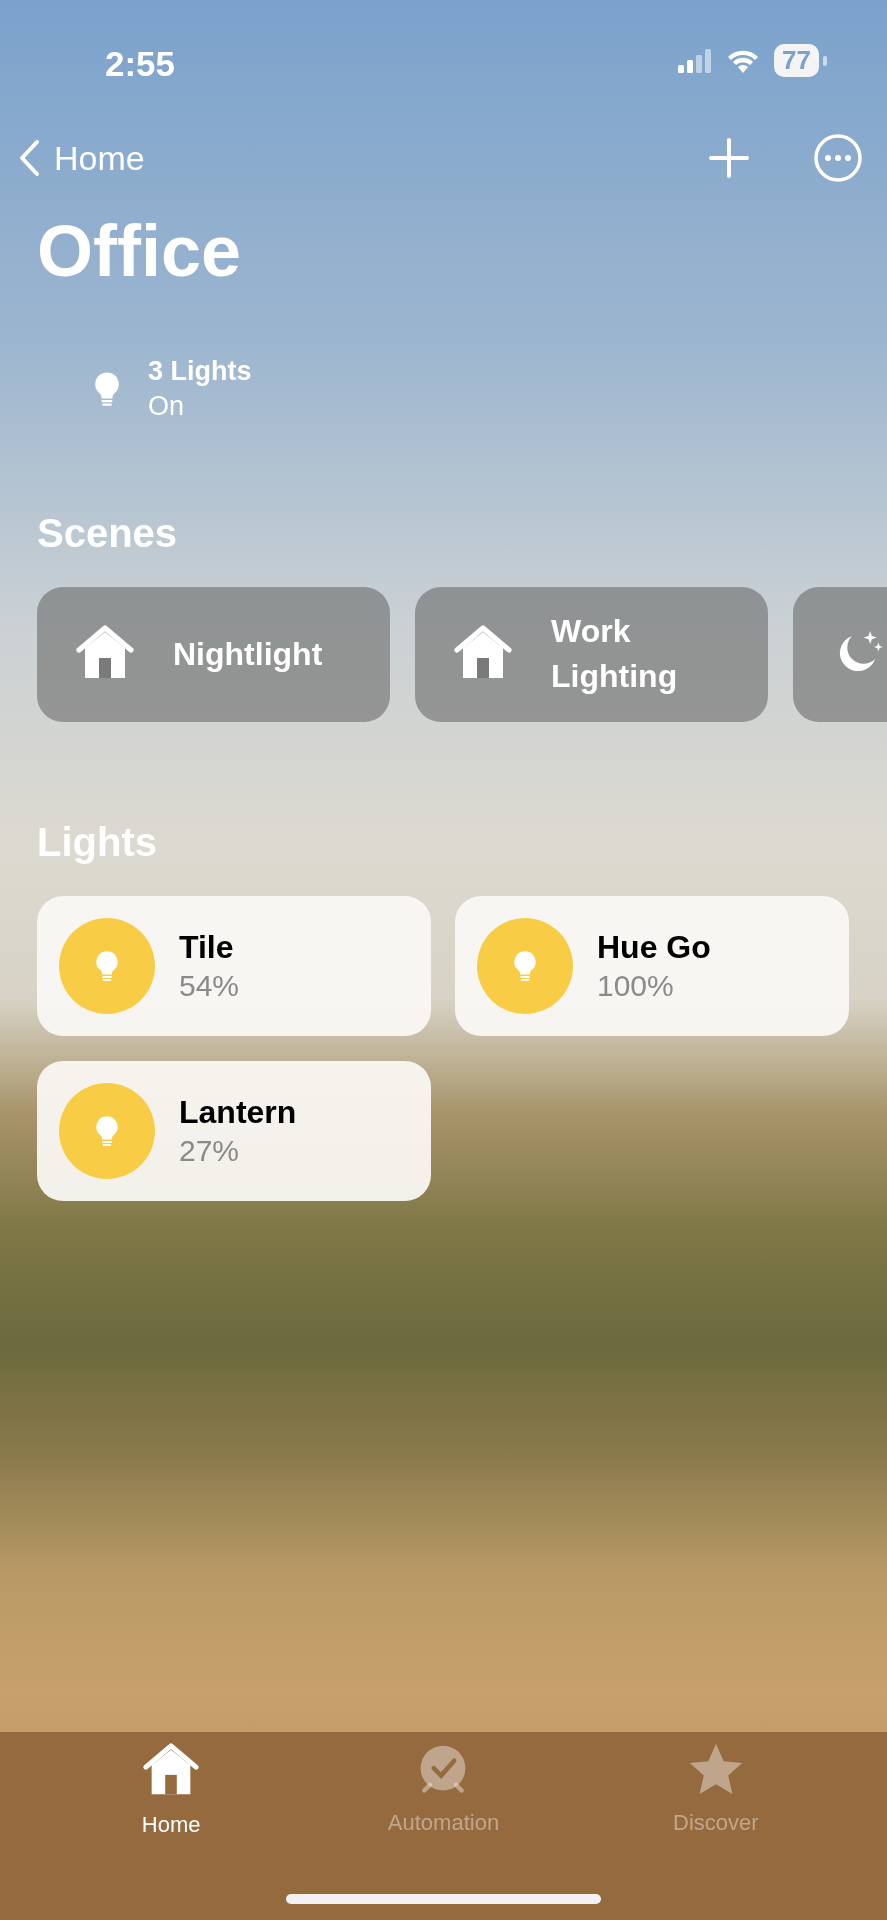  What do you see at coordinates (695, 60) in the screenshot?
I see `signal-icon` at bounding box center [695, 60].